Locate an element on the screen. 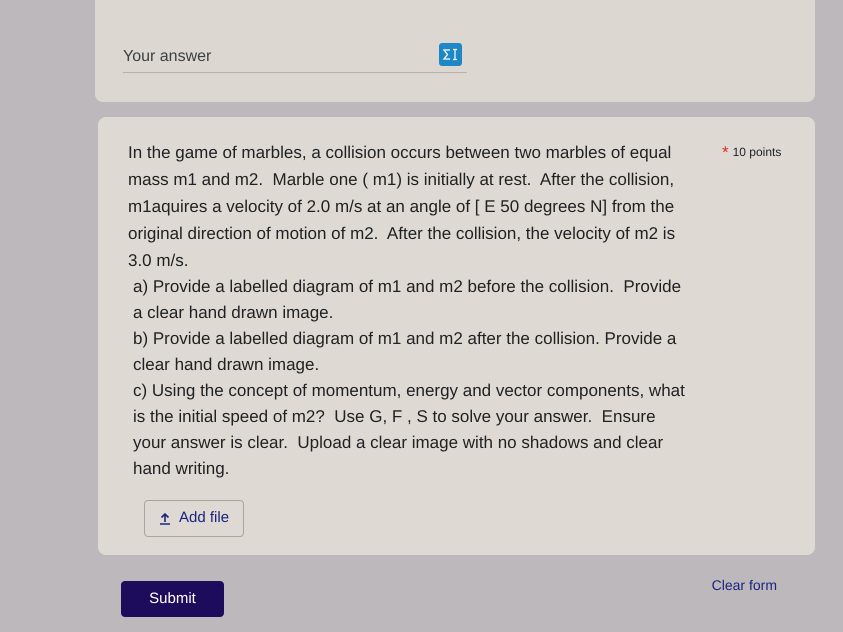 Image resolution: width=843 pixels, height=632 pixels. upload-icon is located at coordinates (165, 518).